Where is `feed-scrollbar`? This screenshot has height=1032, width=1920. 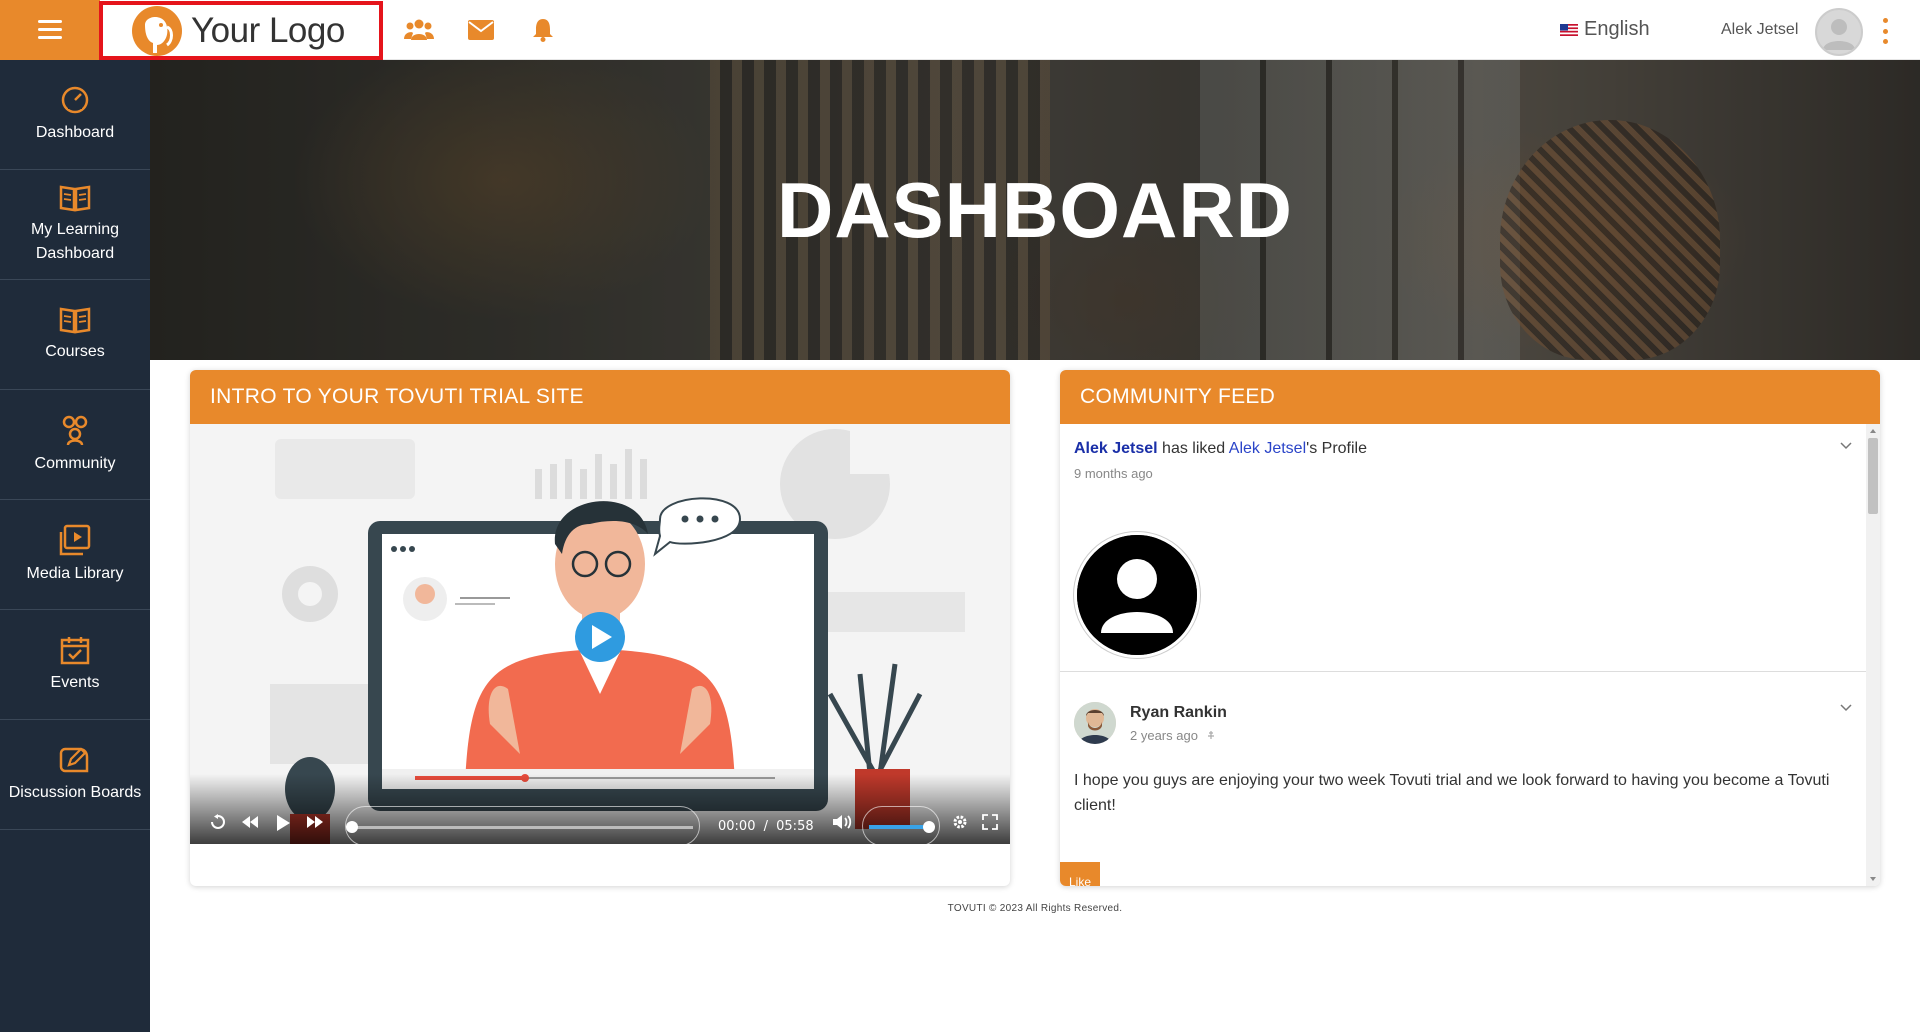
feed-scrollbar is located at coordinates (1873, 655).